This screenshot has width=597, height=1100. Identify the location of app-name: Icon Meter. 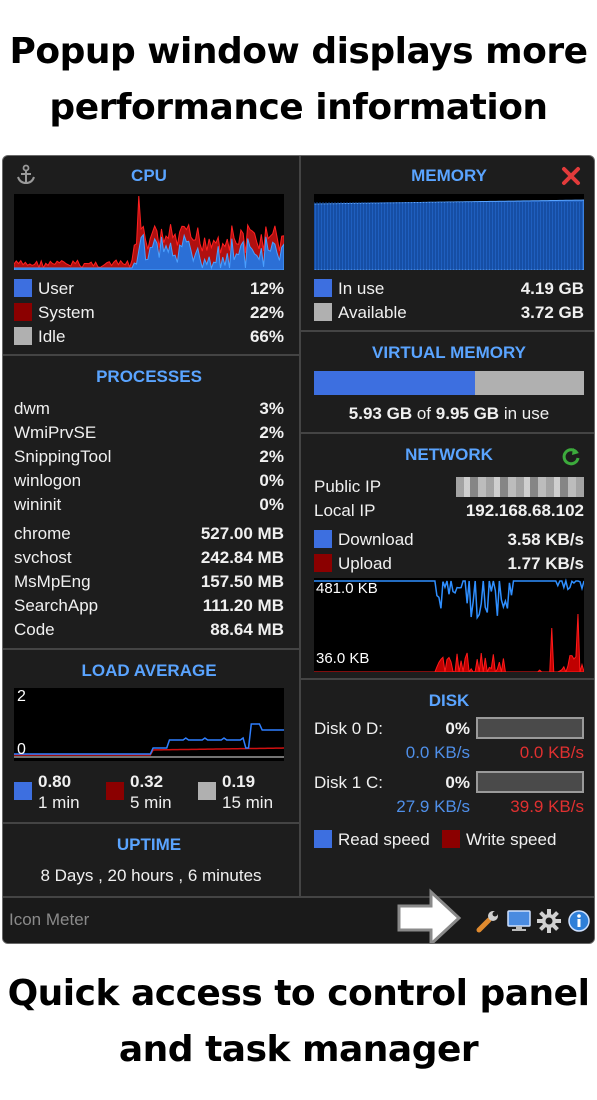
(49, 919).